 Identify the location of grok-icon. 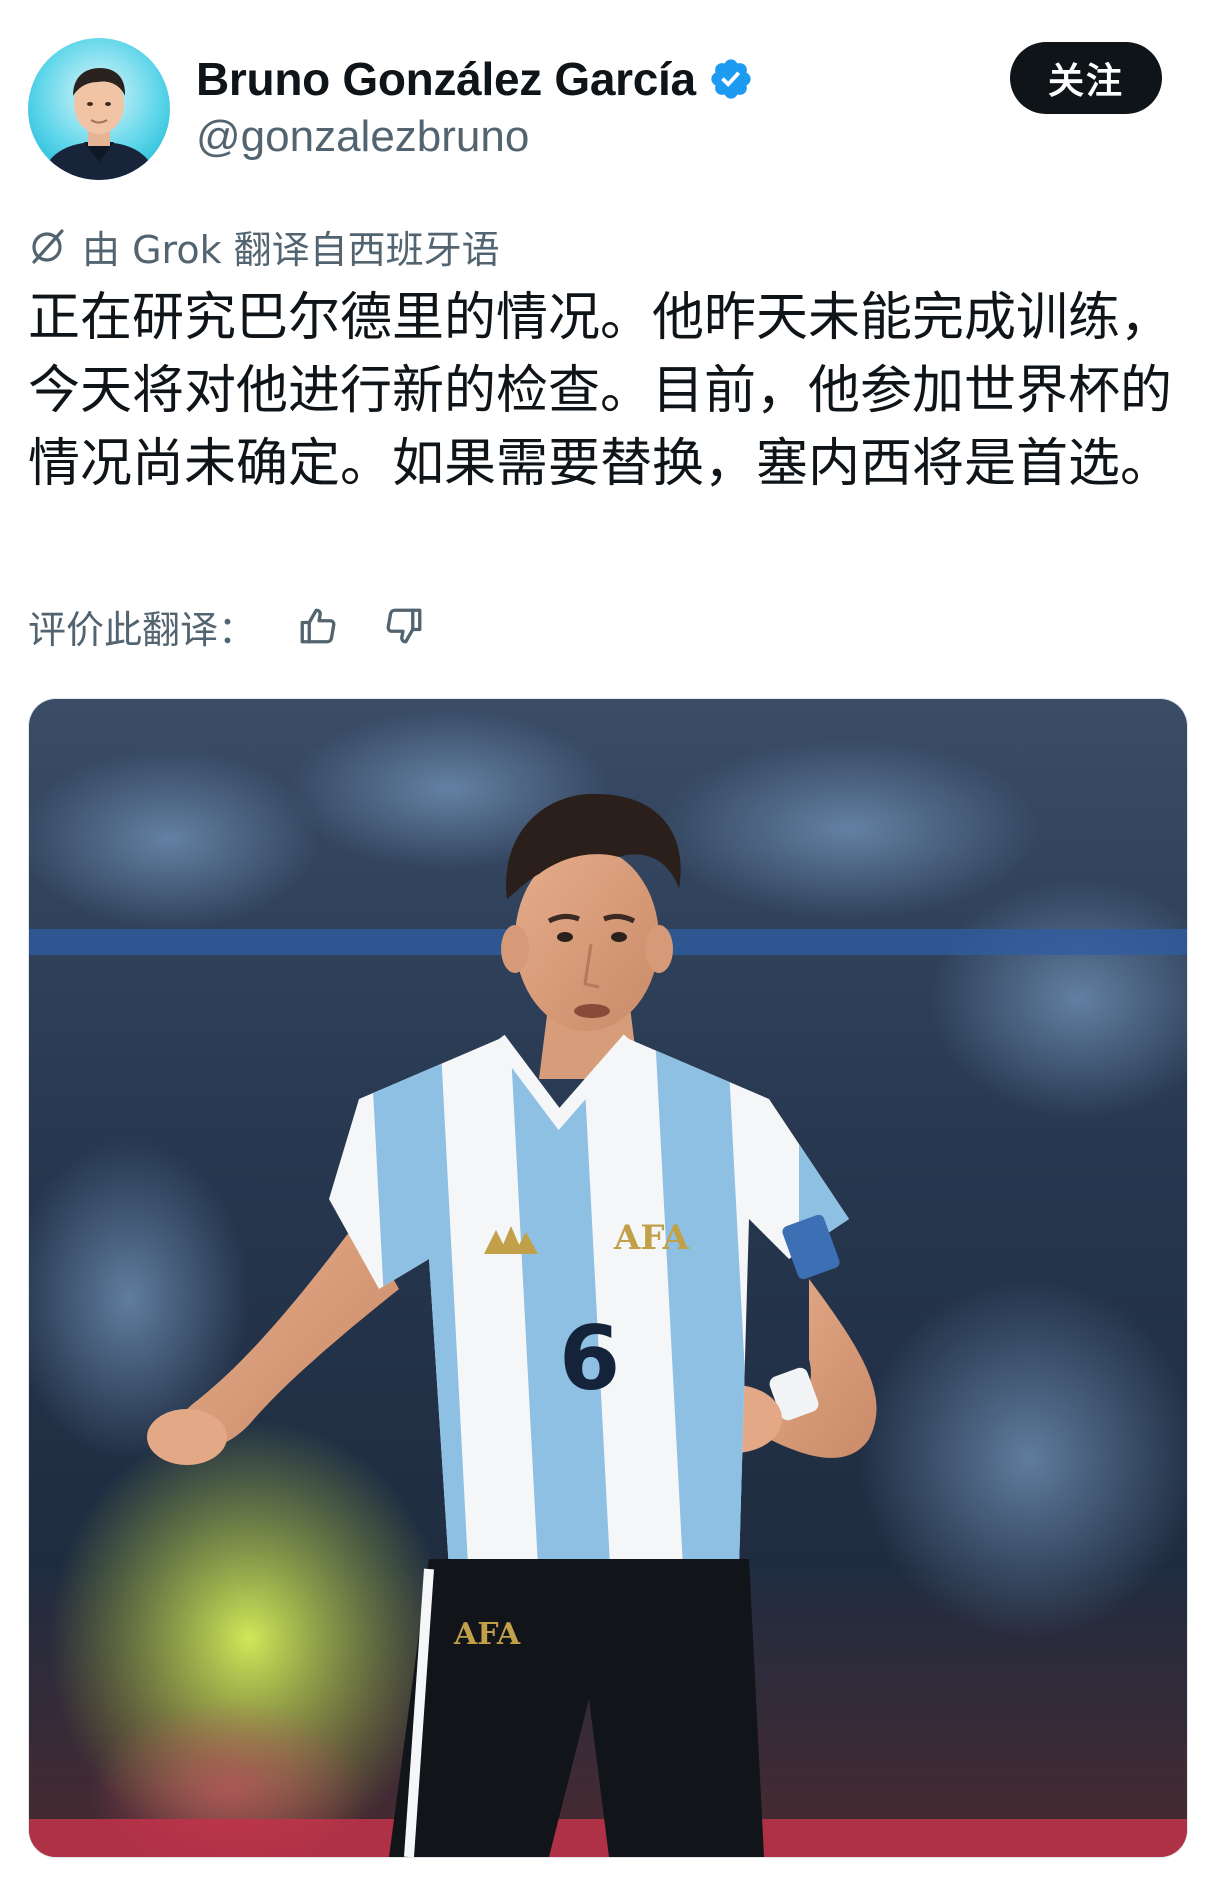
(48, 246).